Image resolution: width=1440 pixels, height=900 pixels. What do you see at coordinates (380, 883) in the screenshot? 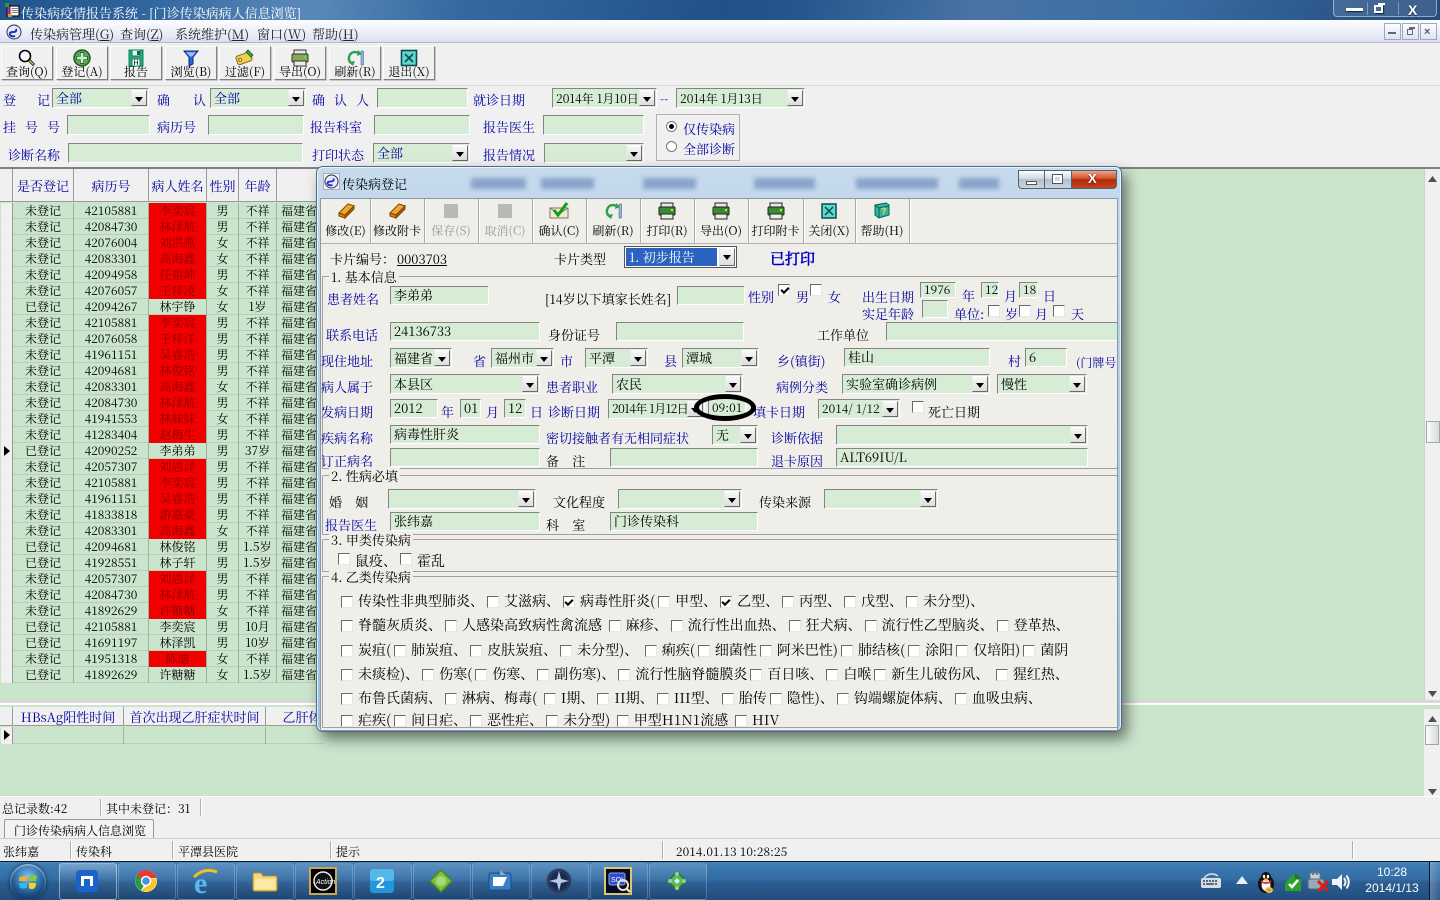
I see `svg-text: 2` at bounding box center [380, 883].